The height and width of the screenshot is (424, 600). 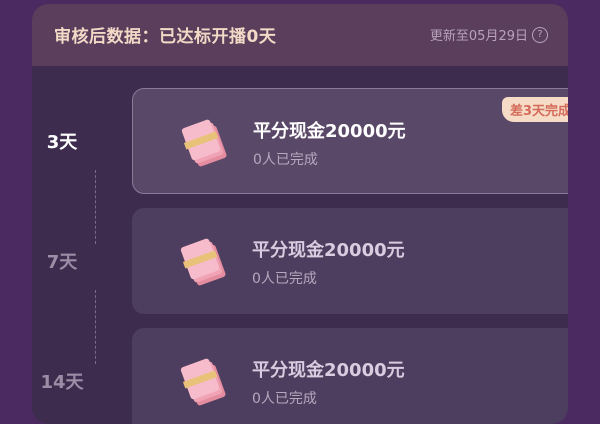 What do you see at coordinates (540, 34) in the screenshot?
I see `info-icon: ?` at bounding box center [540, 34].